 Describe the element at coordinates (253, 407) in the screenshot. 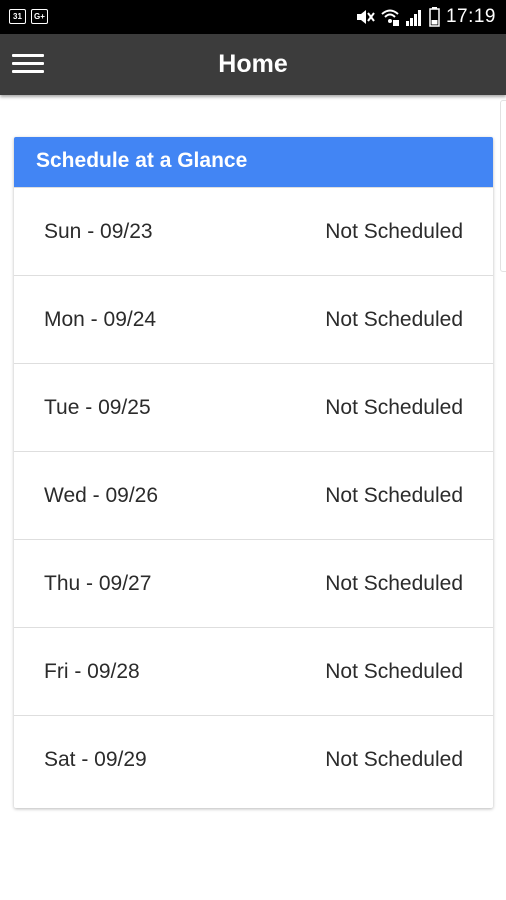

I see `schedule-row-tue: Tue - 09/25 Not Scheduled` at that location.